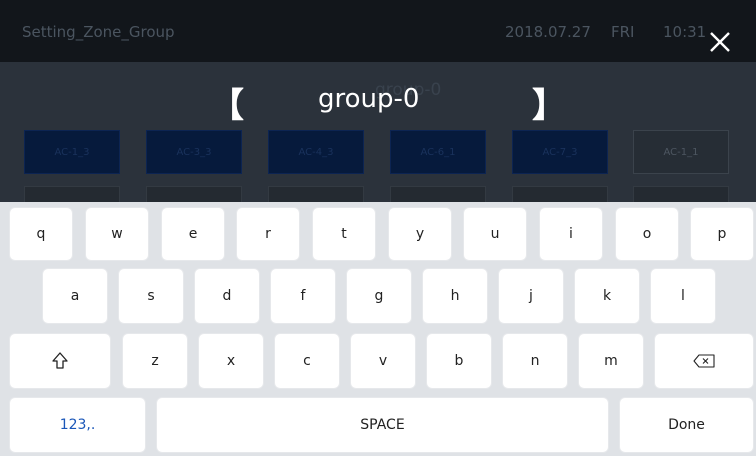  What do you see at coordinates (549, 106) in the screenshot?
I see `right-bracket: 】` at bounding box center [549, 106].